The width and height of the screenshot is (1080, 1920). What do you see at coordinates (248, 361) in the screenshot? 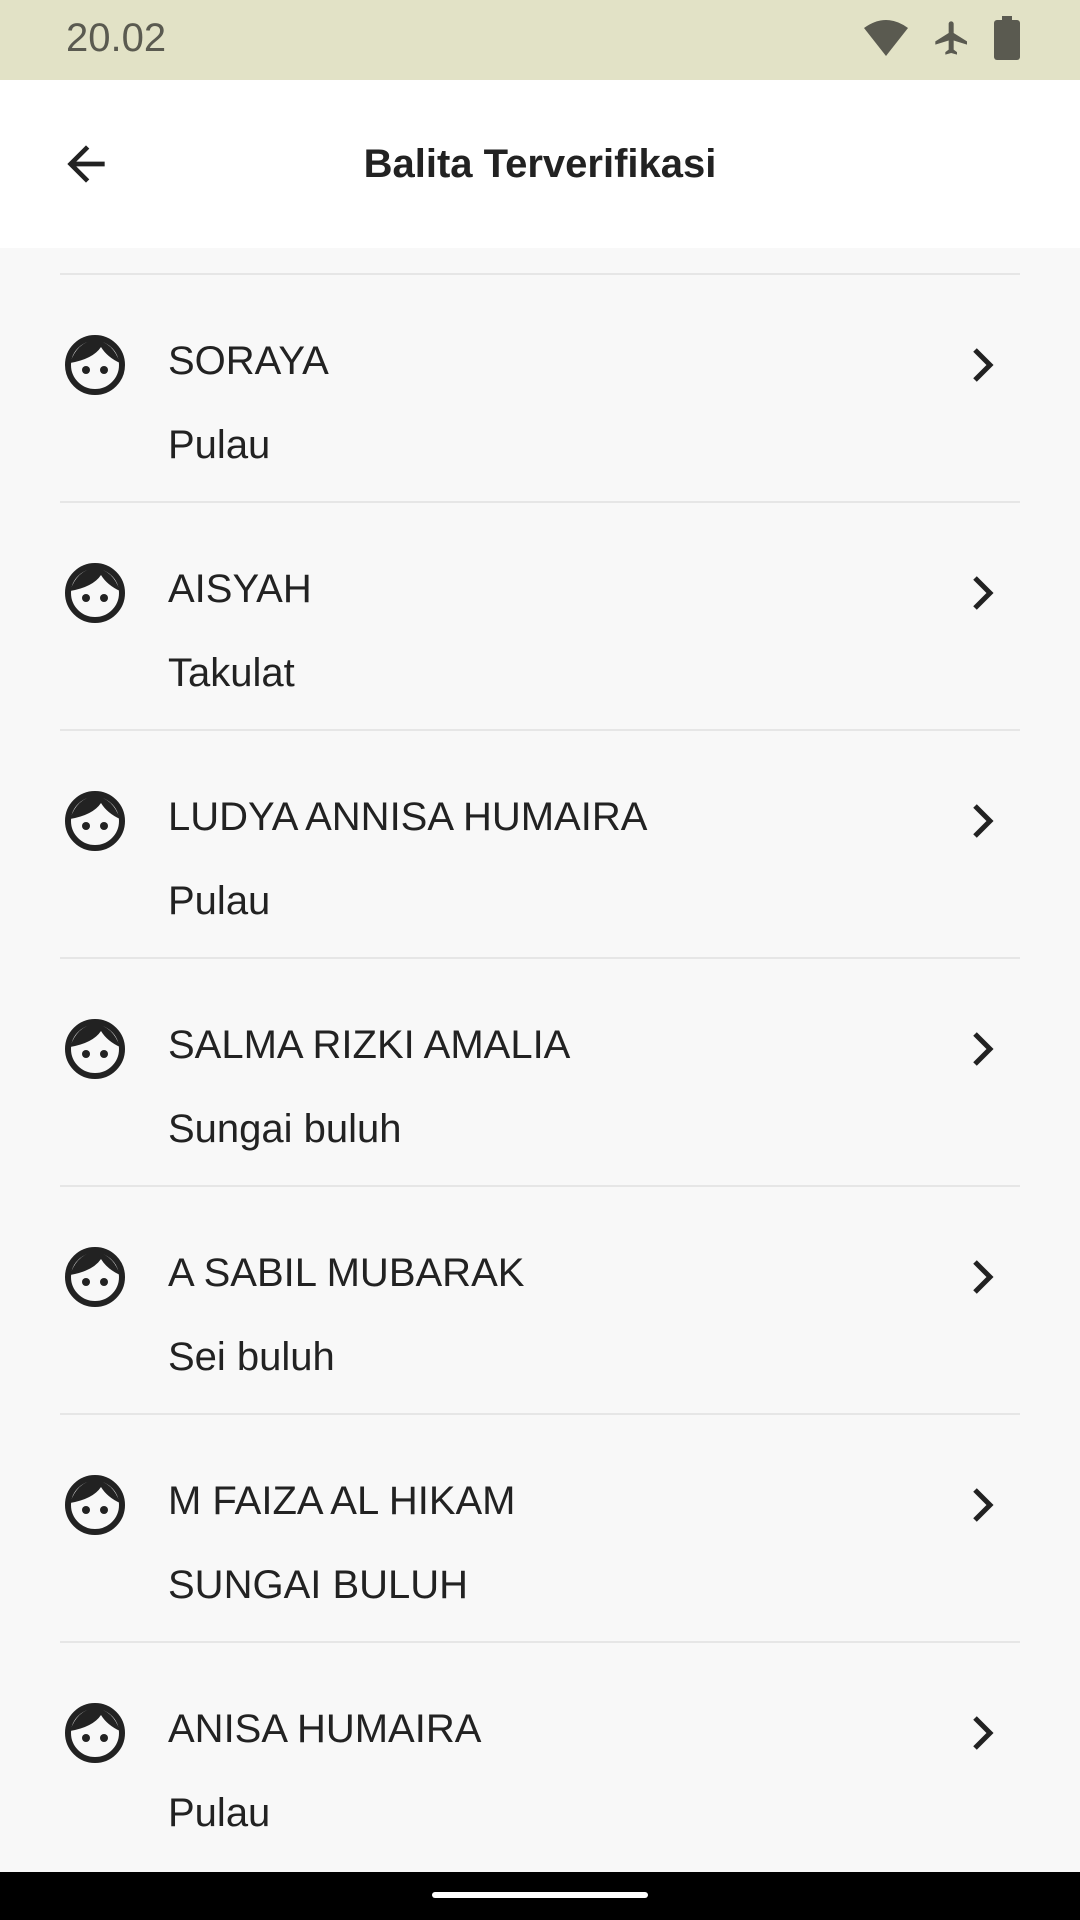
I see `item-name: SORAYA` at bounding box center [248, 361].